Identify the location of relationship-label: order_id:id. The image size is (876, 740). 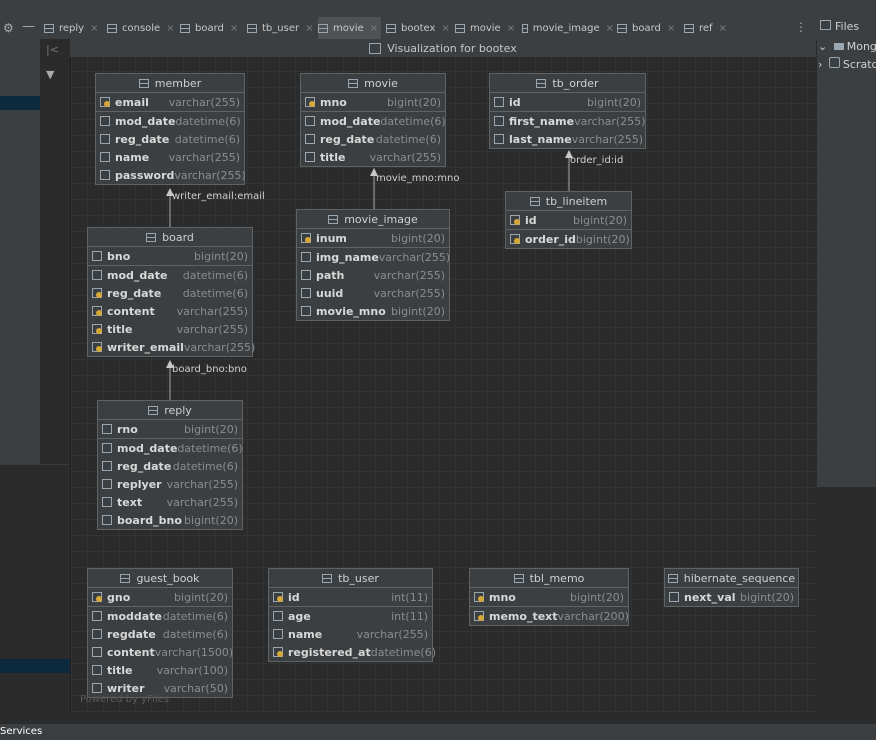
(597, 160).